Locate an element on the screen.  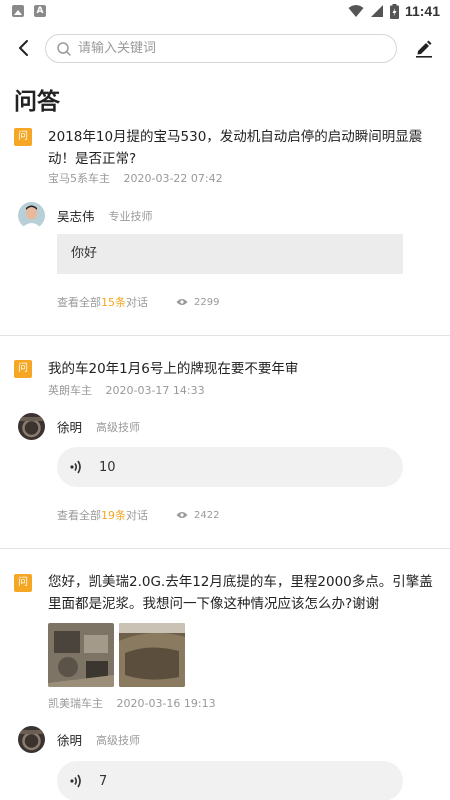
view-all-dialog-link: 查看全部19条对话 is located at coordinates (102, 515).